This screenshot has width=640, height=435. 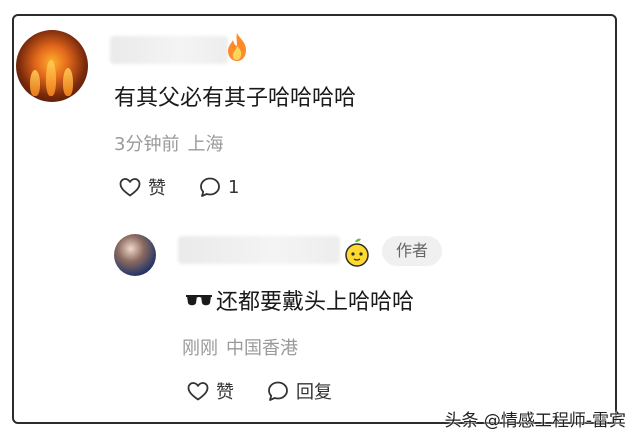 What do you see at coordinates (147, 144) in the screenshot?
I see `comment-time: 3分钟前` at bounding box center [147, 144].